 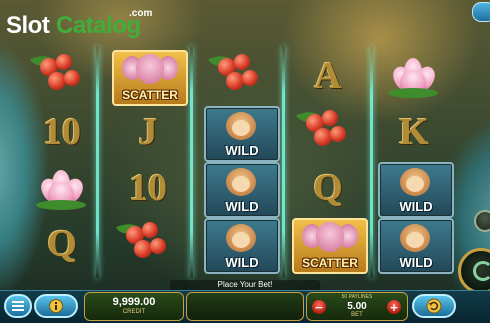 I want to click on reel-cell-J: J, so click(x=148, y=132).